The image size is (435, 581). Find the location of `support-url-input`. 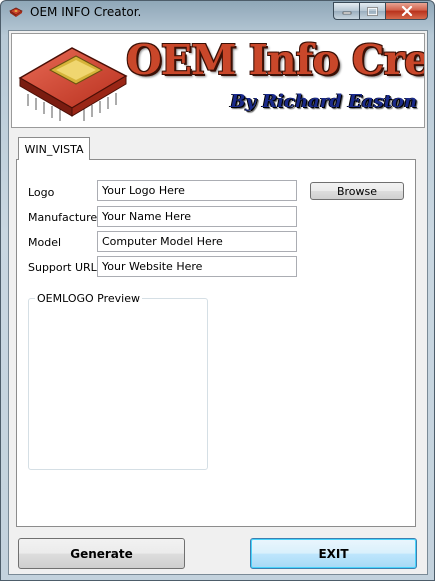

support-url-input is located at coordinates (197, 266).